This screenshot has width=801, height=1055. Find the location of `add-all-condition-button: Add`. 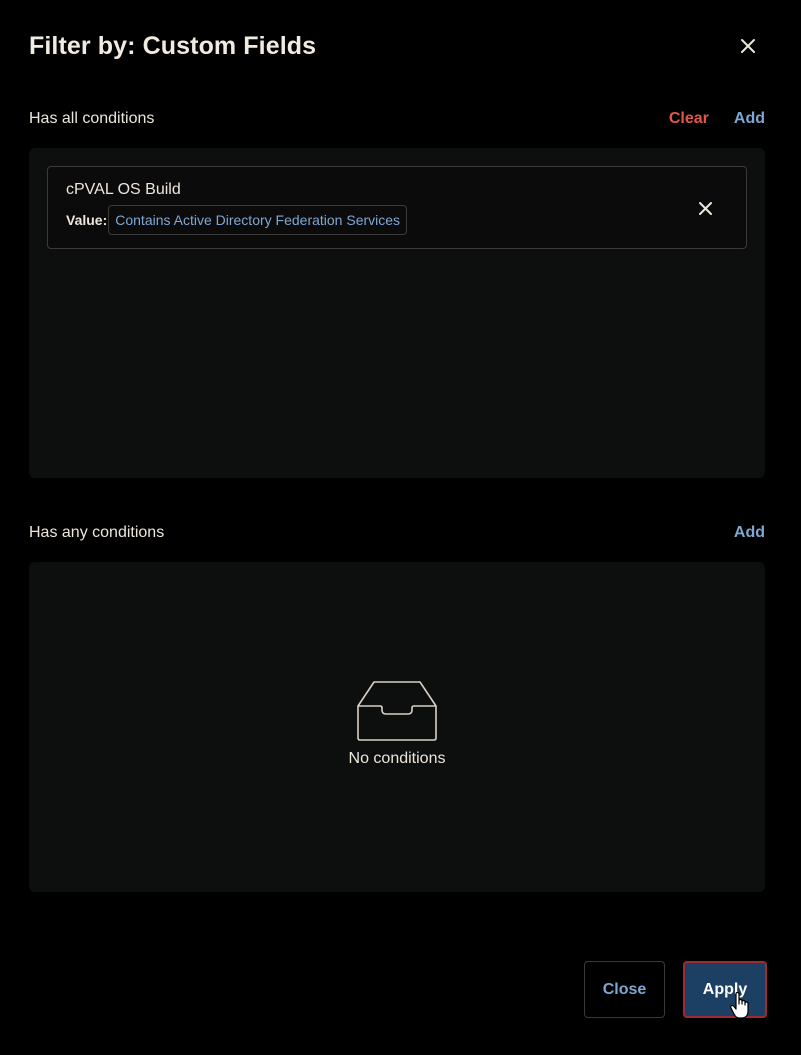

add-all-condition-button: Add is located at coordinates (749, 119).